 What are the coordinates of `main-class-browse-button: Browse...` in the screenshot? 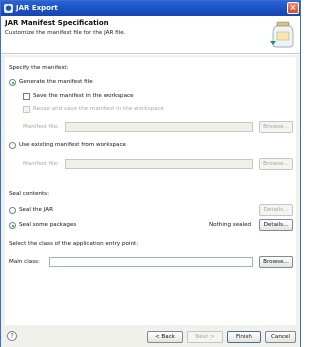 It's located at (276, 262).